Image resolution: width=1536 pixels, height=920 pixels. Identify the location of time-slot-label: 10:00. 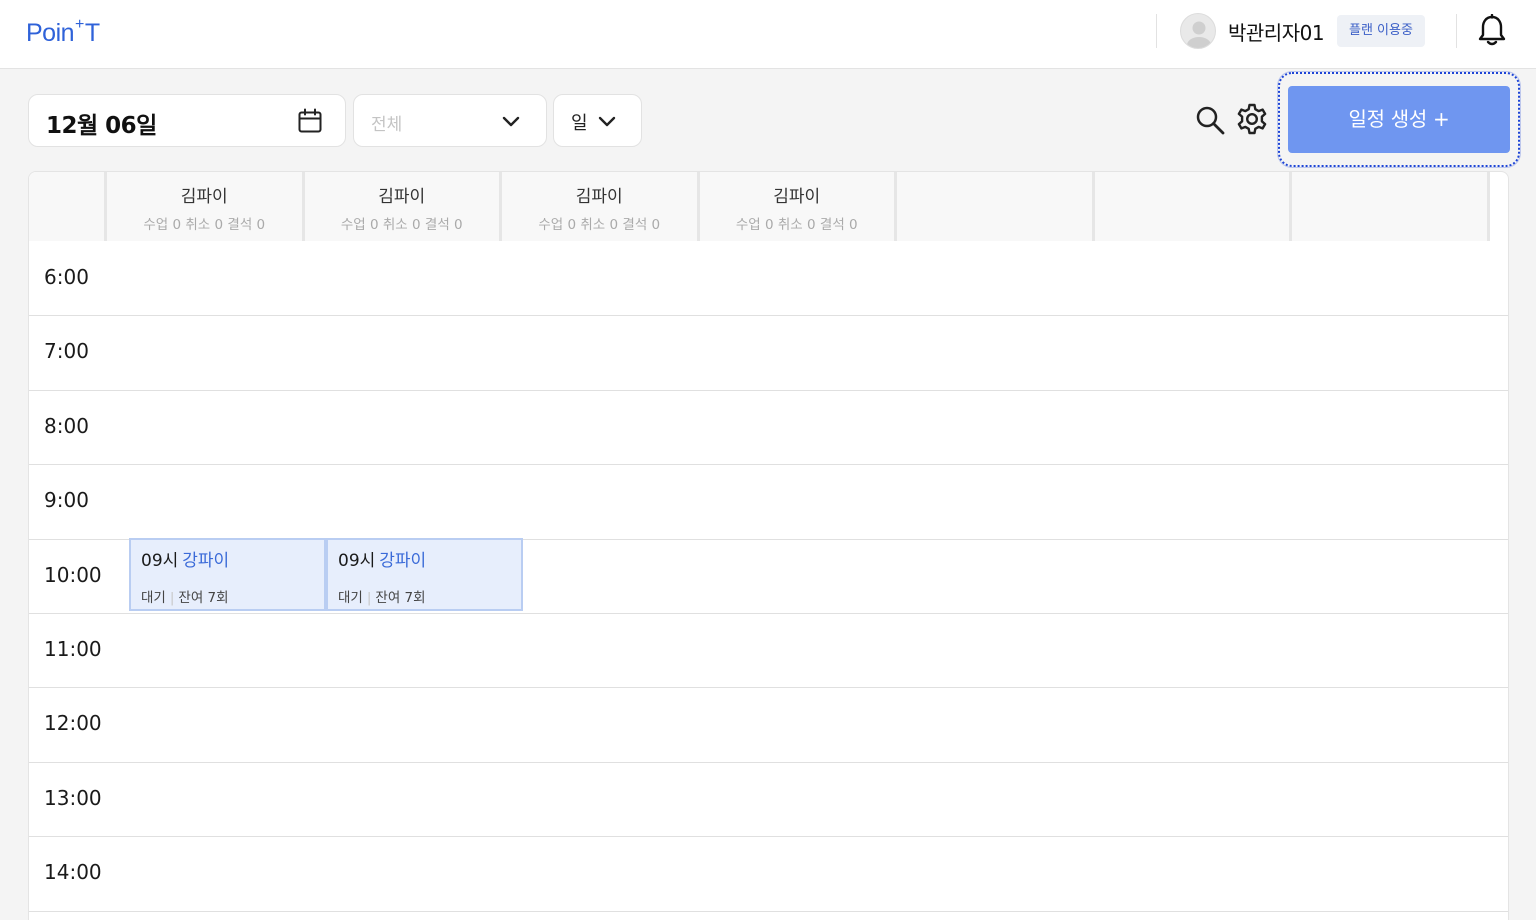
(73, 574).